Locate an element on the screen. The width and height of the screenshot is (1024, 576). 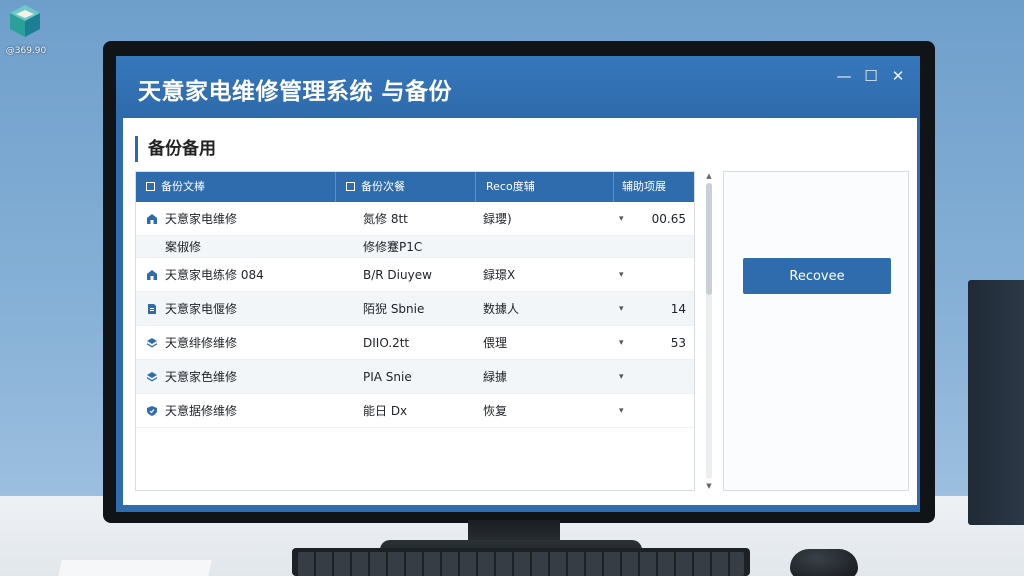
table-row: 天意据修维修 能日 Dx 恢复 ▾ is located at coordinates (415, 411).